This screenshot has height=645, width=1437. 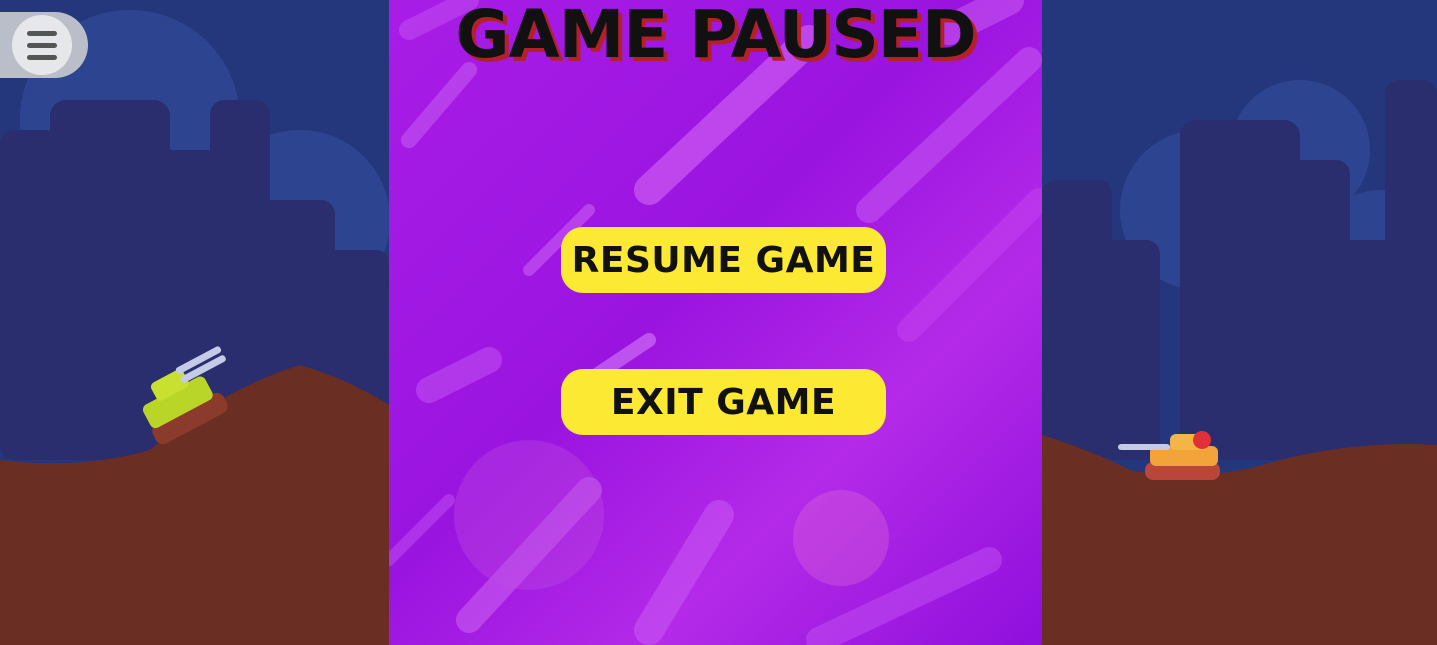 I want to click on exit-game-button: EXIT GAME, so click(x=723, y=402).